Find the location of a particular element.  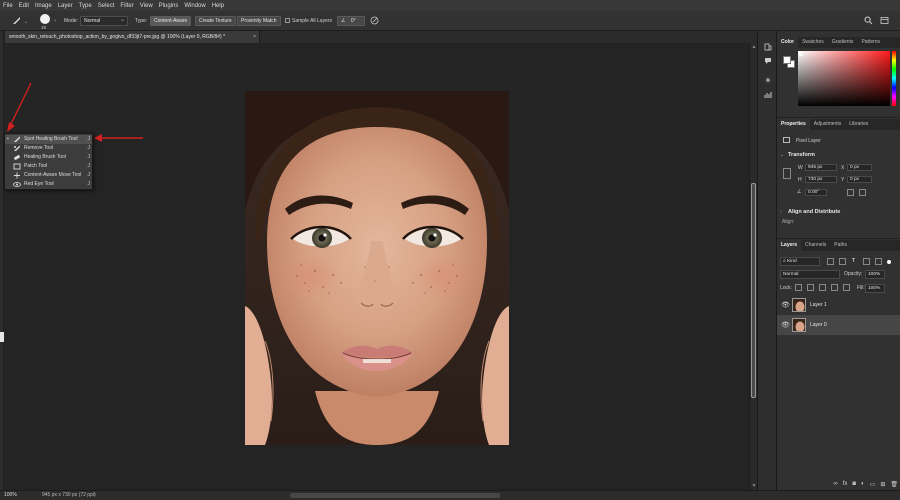

lock-artboard-icon is located at coordinates (834, 287).